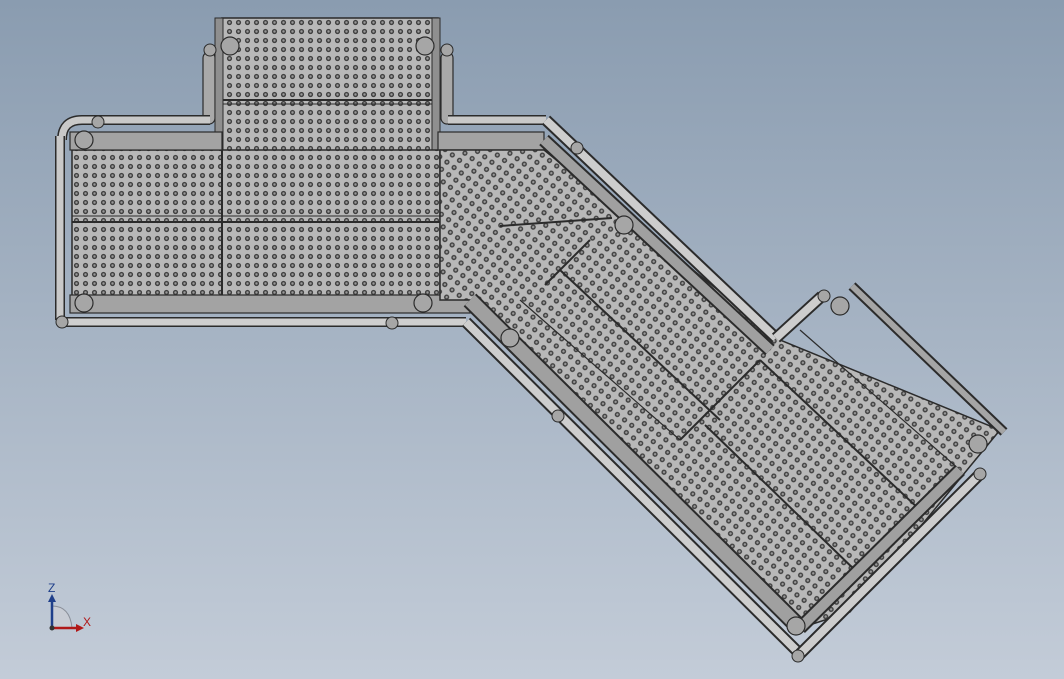 The height and width of the screenshot is (679, 1064). I want to click on upper-stair-grating, so click(330, 87).